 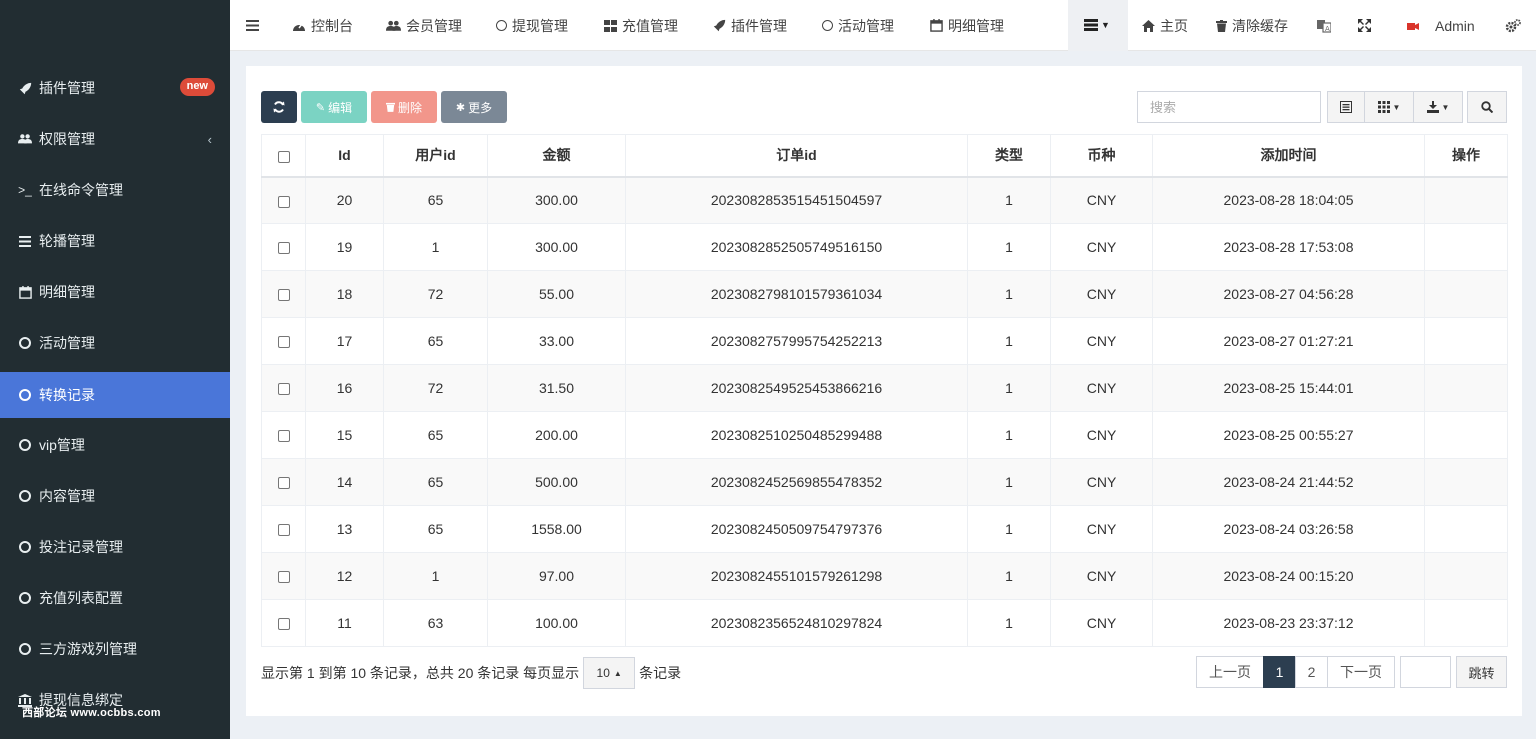 I want to click on tab-members: 会员管理, so click(x=424, y=25).